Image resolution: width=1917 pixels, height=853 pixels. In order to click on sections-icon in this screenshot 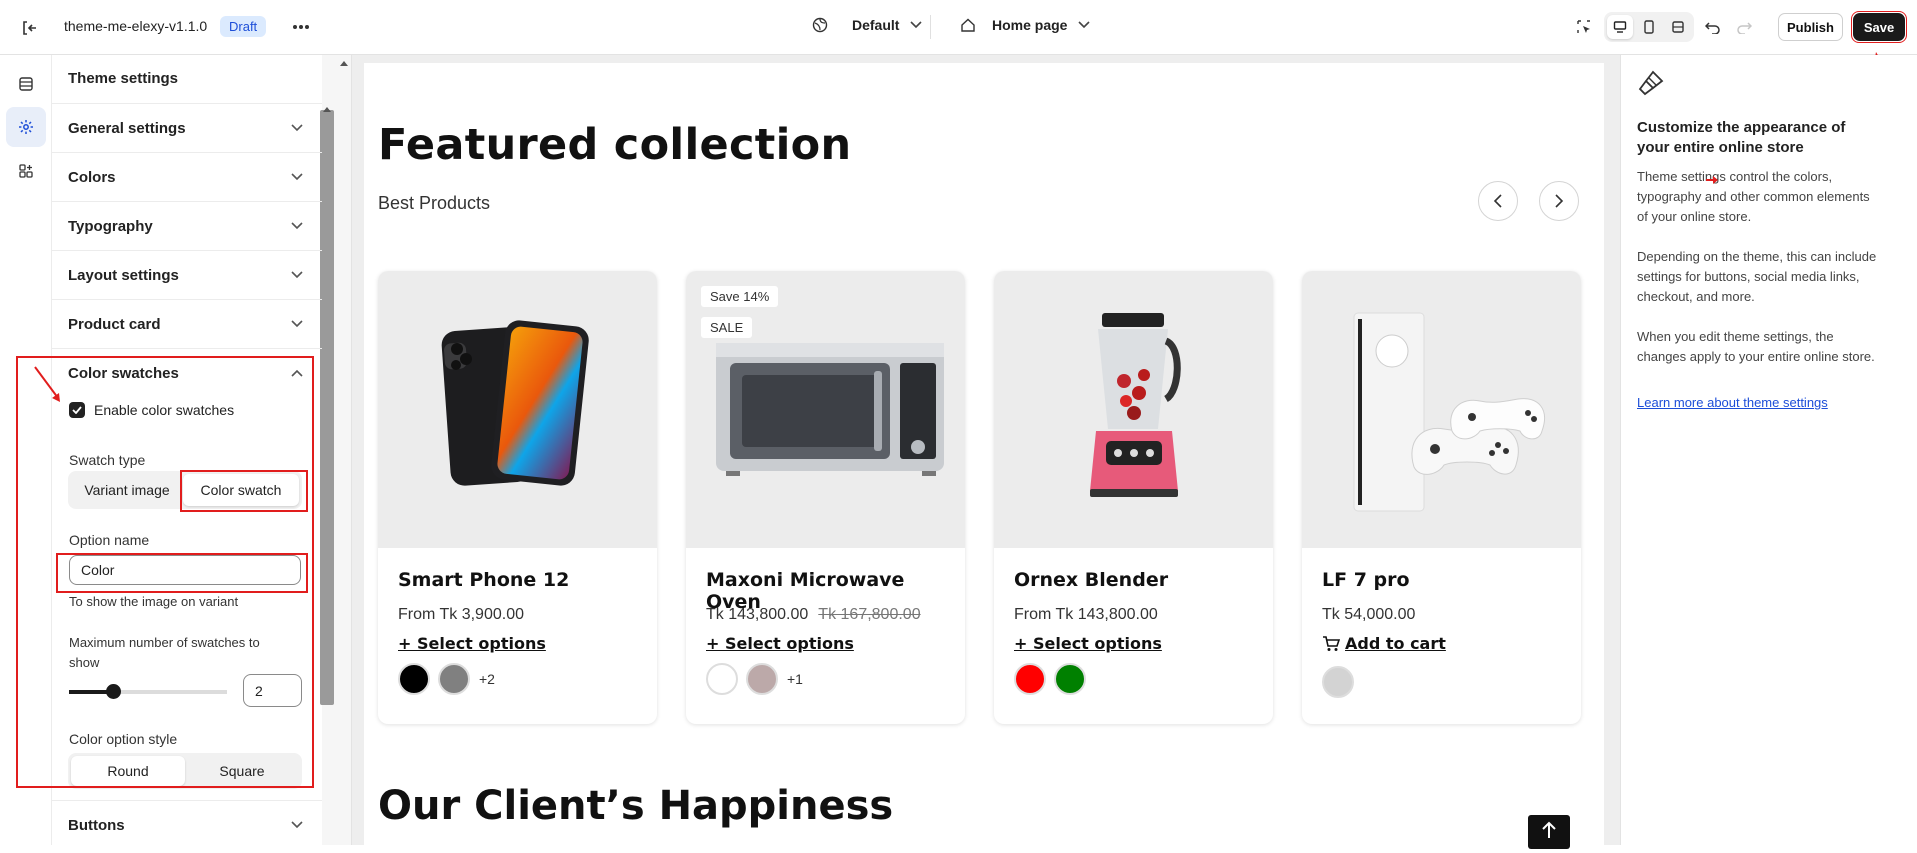, I will do `click(26, 84)`.